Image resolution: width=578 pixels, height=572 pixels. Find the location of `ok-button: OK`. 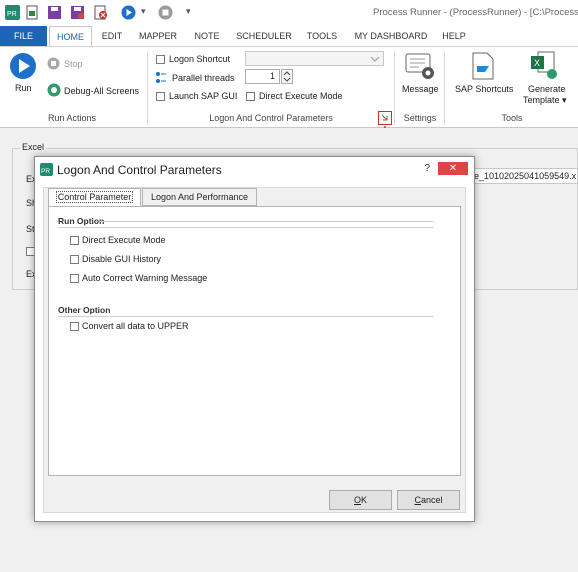

ok-button: OK is located at coordinates (360, 500).